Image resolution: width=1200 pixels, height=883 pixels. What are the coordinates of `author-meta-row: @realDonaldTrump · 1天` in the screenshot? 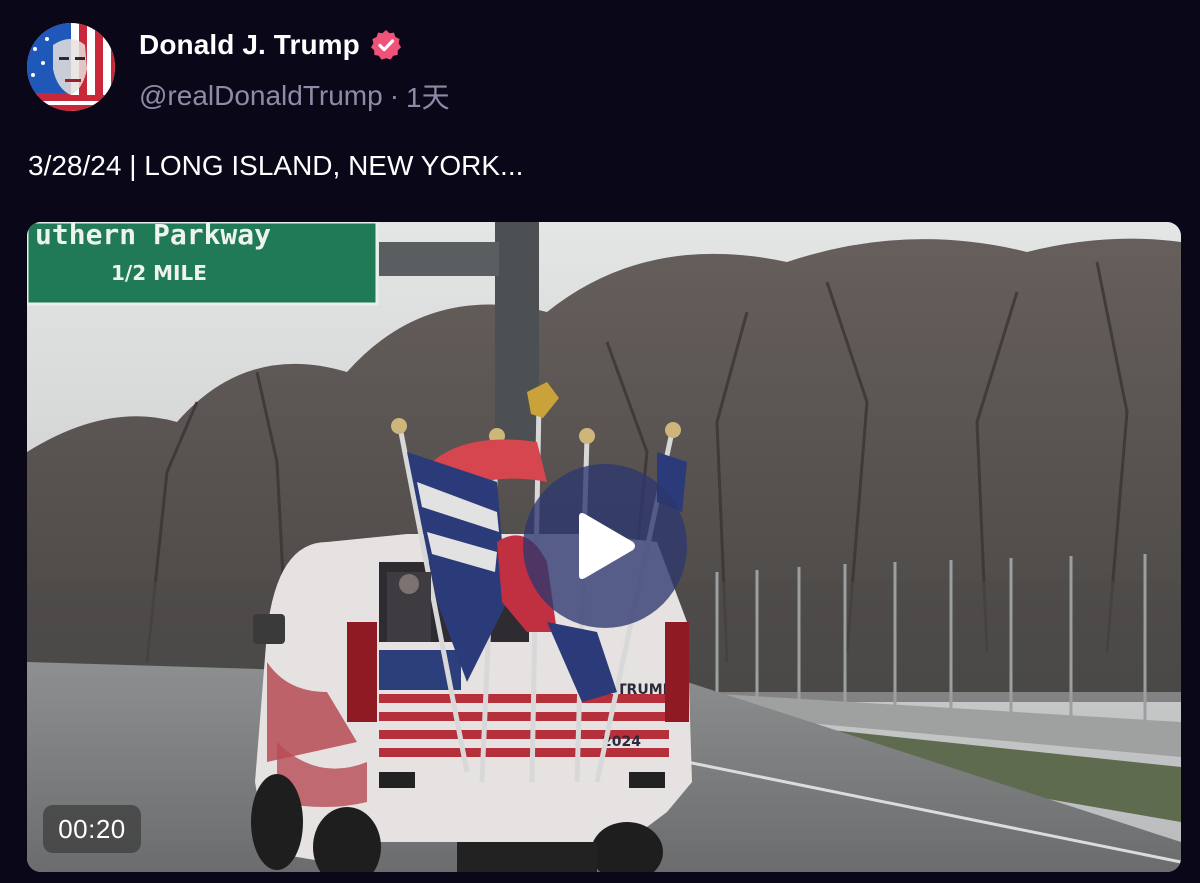 It's located at (294, 96).